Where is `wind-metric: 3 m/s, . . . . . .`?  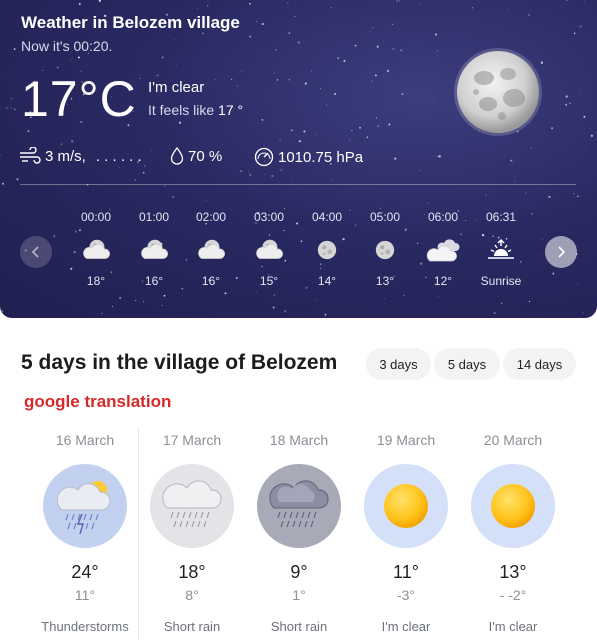
wind-metric: 3 m/s, . . . . . . is located at coordinates (80, 156).